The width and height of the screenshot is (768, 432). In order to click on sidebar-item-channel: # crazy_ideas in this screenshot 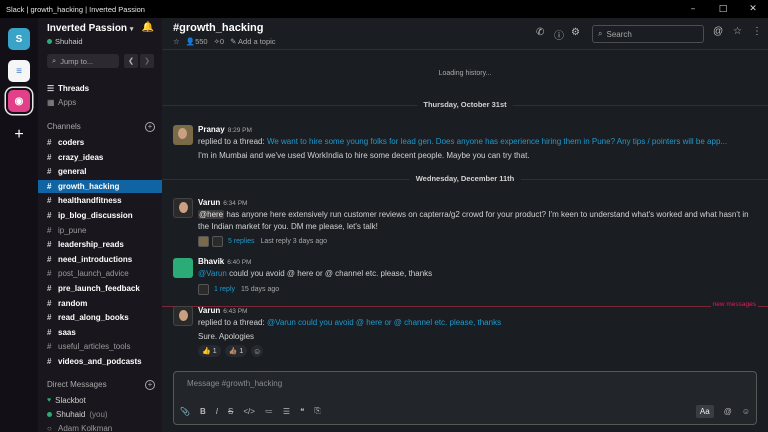, I will do `click(100, 157)`.